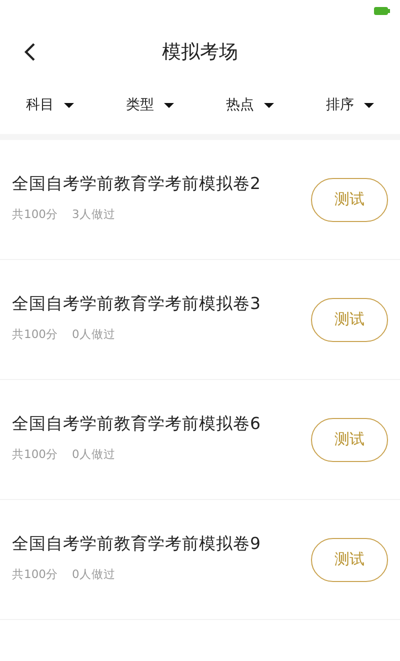 This screenshot has width=400, height=661. What do you see at coordinates (382, 11) in the screenshot?
I see `battery-icon` at bounding box center [382, 11].